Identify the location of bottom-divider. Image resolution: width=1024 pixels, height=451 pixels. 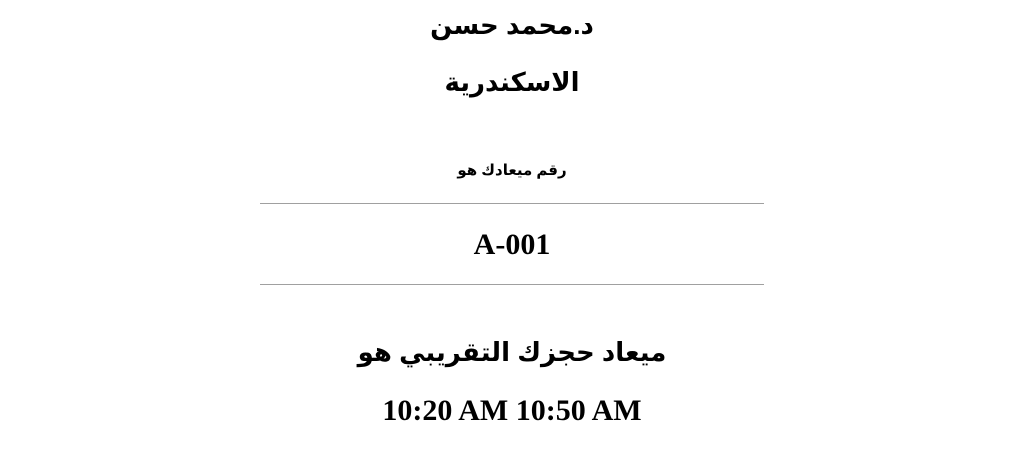
(512, 284).